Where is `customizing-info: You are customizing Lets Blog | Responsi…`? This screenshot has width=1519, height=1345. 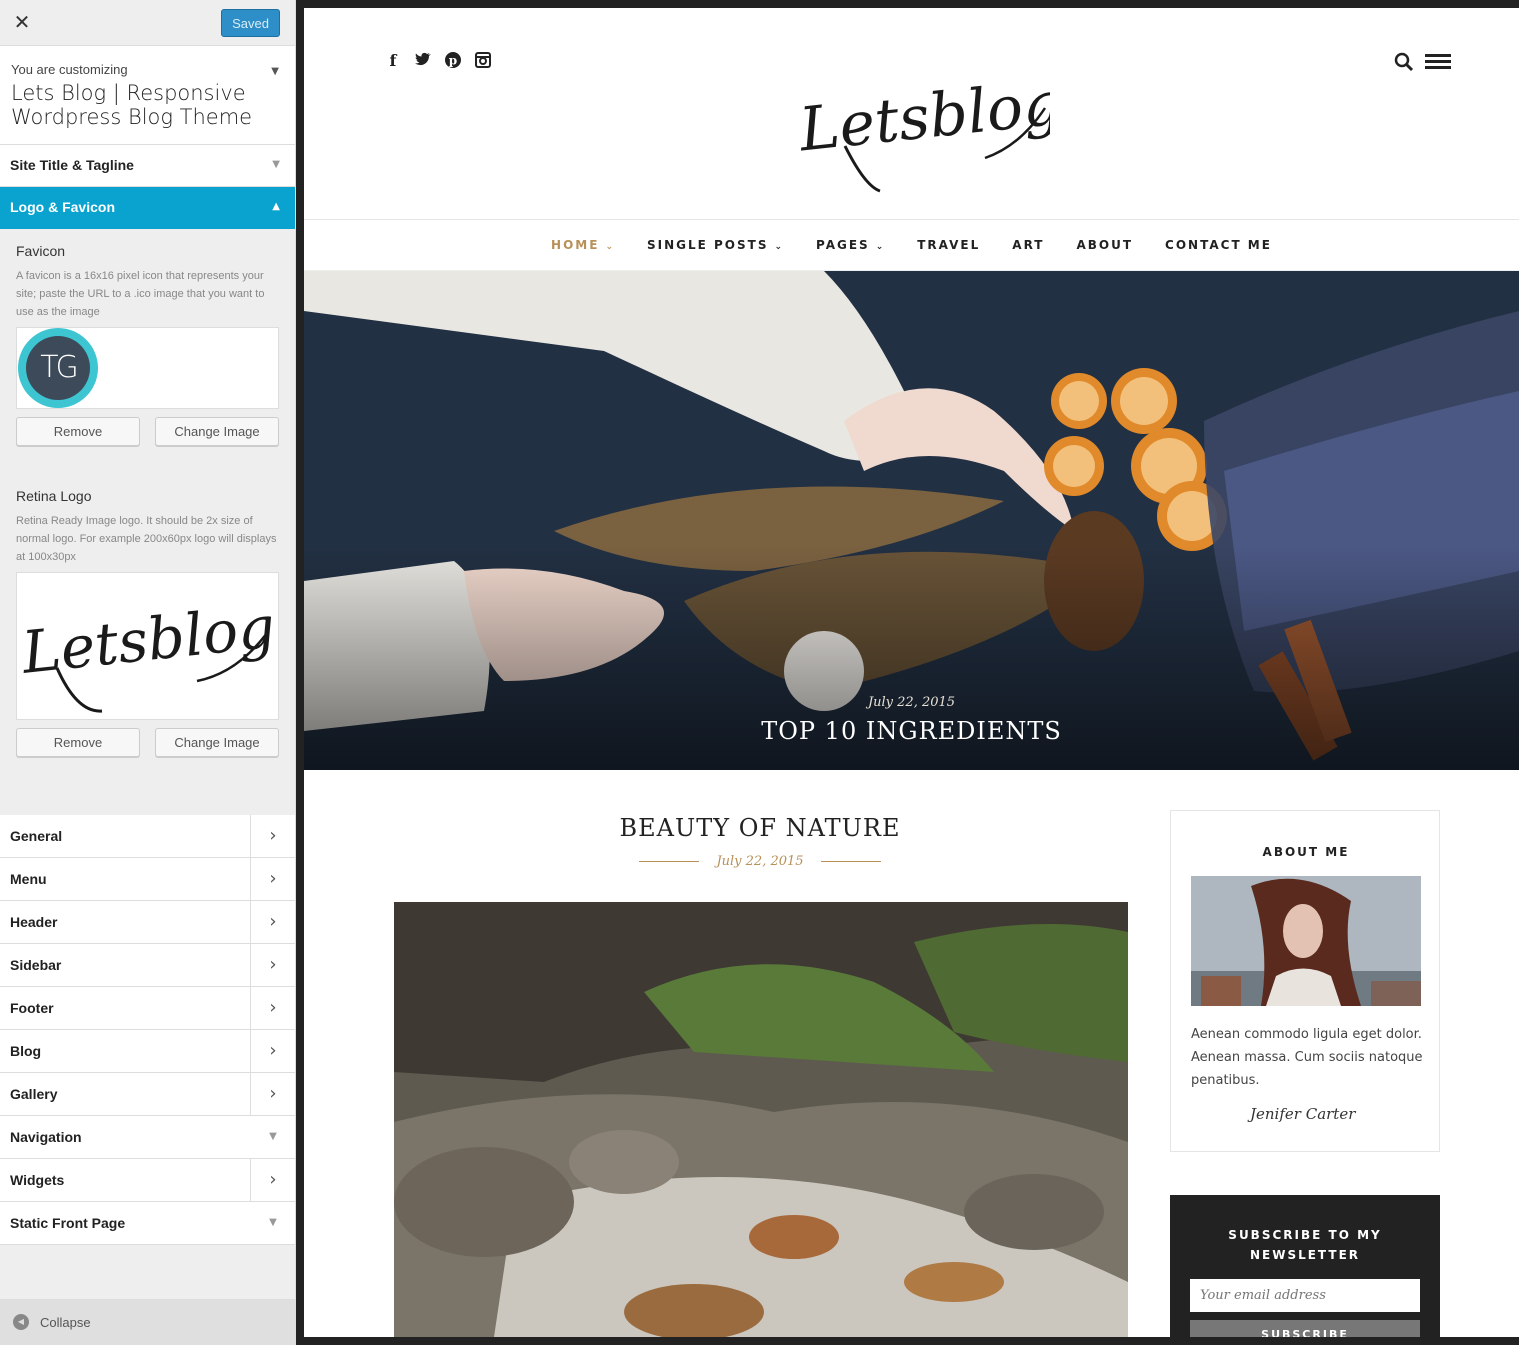 customizing-info: You are customizing Lets Blog | Responsi… is located at coordinates (147, 95).